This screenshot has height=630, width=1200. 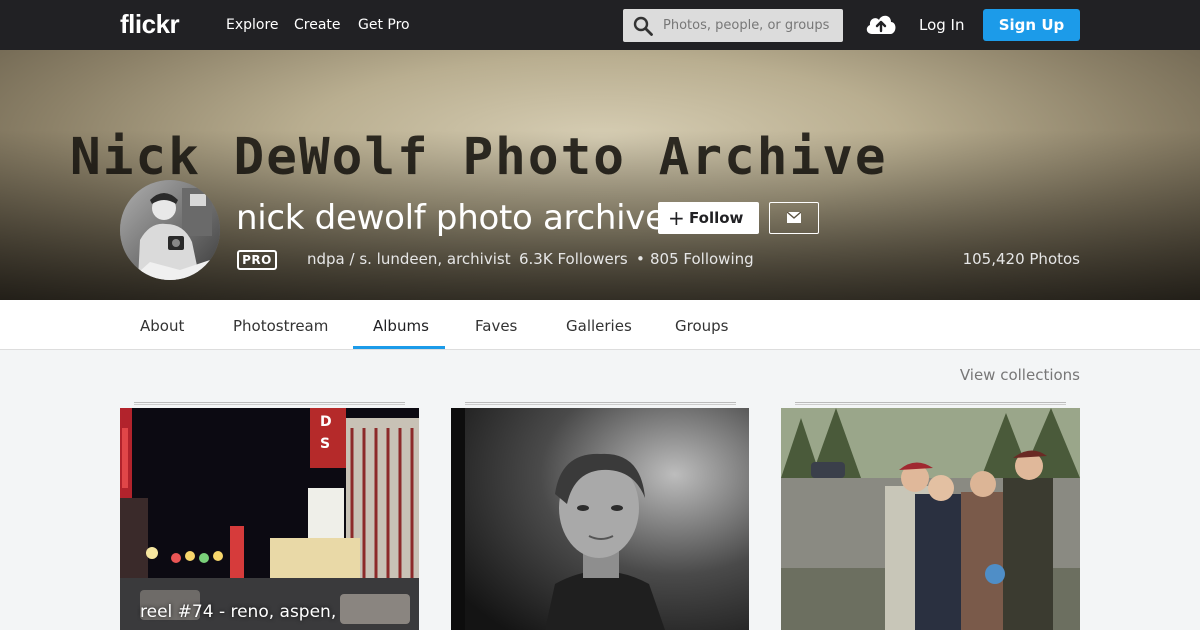 I want to click on plus-icon: +, so click(x=676, y=218).